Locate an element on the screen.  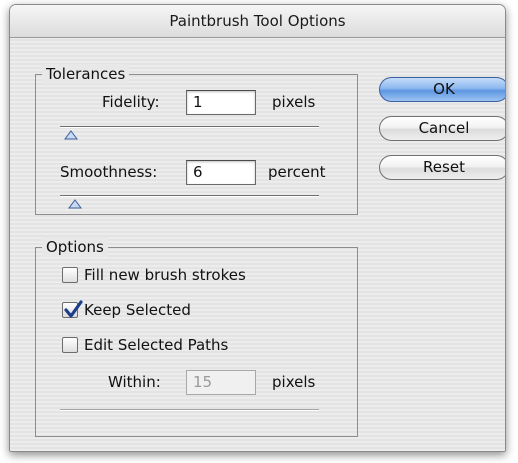
fidelity-unit-label: pixels is located at coordinates (294, 102).